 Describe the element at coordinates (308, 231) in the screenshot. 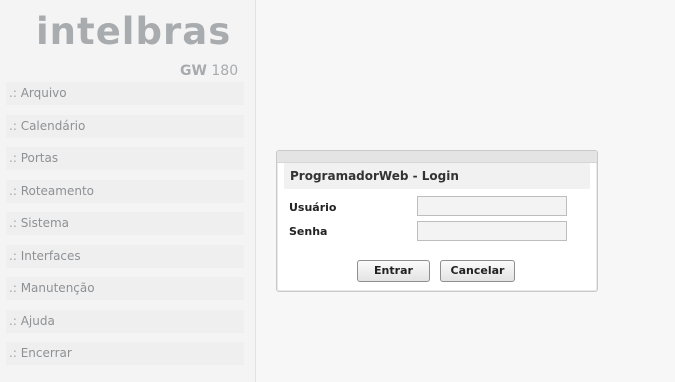

I see `password-label: Senha` at that location.